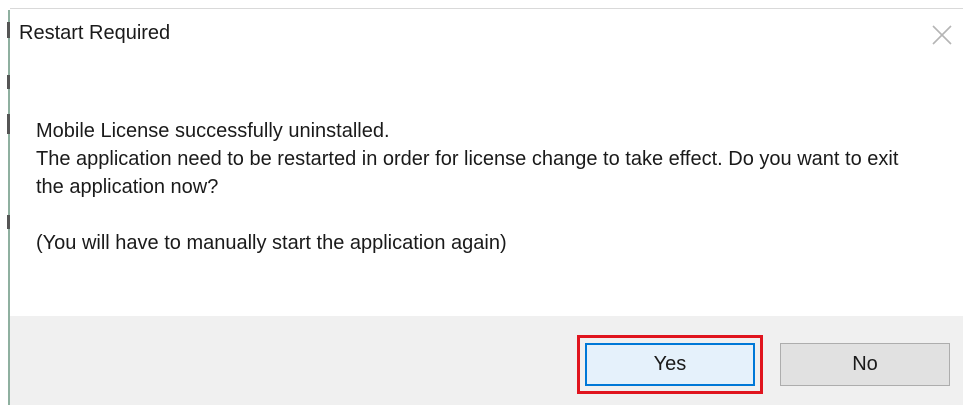 This screenshot has height=405, width=963. I want to click on close-button, so click(942, 35).